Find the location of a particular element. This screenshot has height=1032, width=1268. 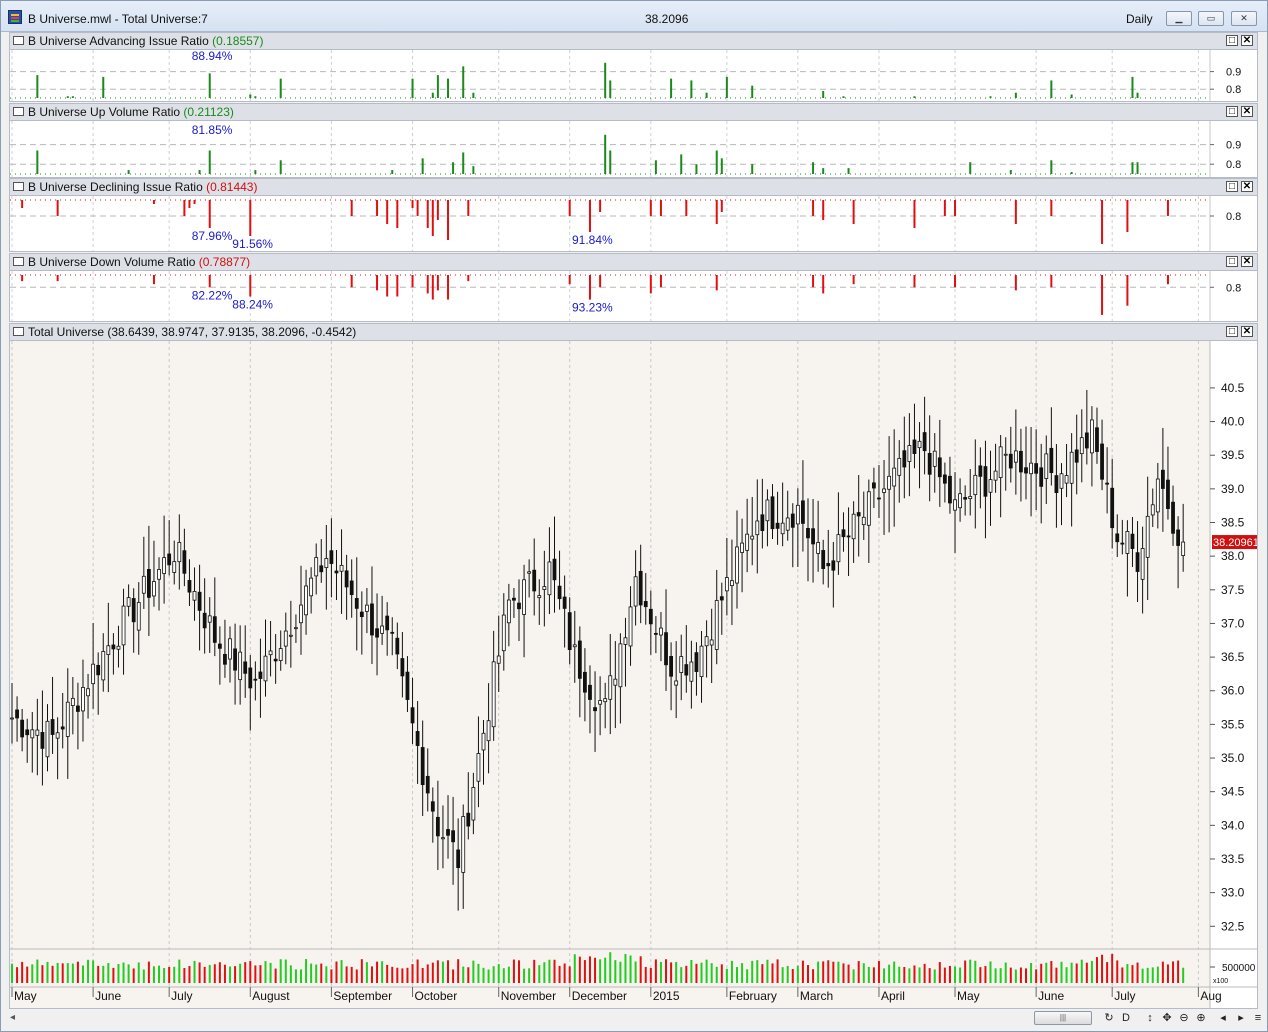

zoom-out-icon: ⊖ is located at coordinates (1184, 1018).